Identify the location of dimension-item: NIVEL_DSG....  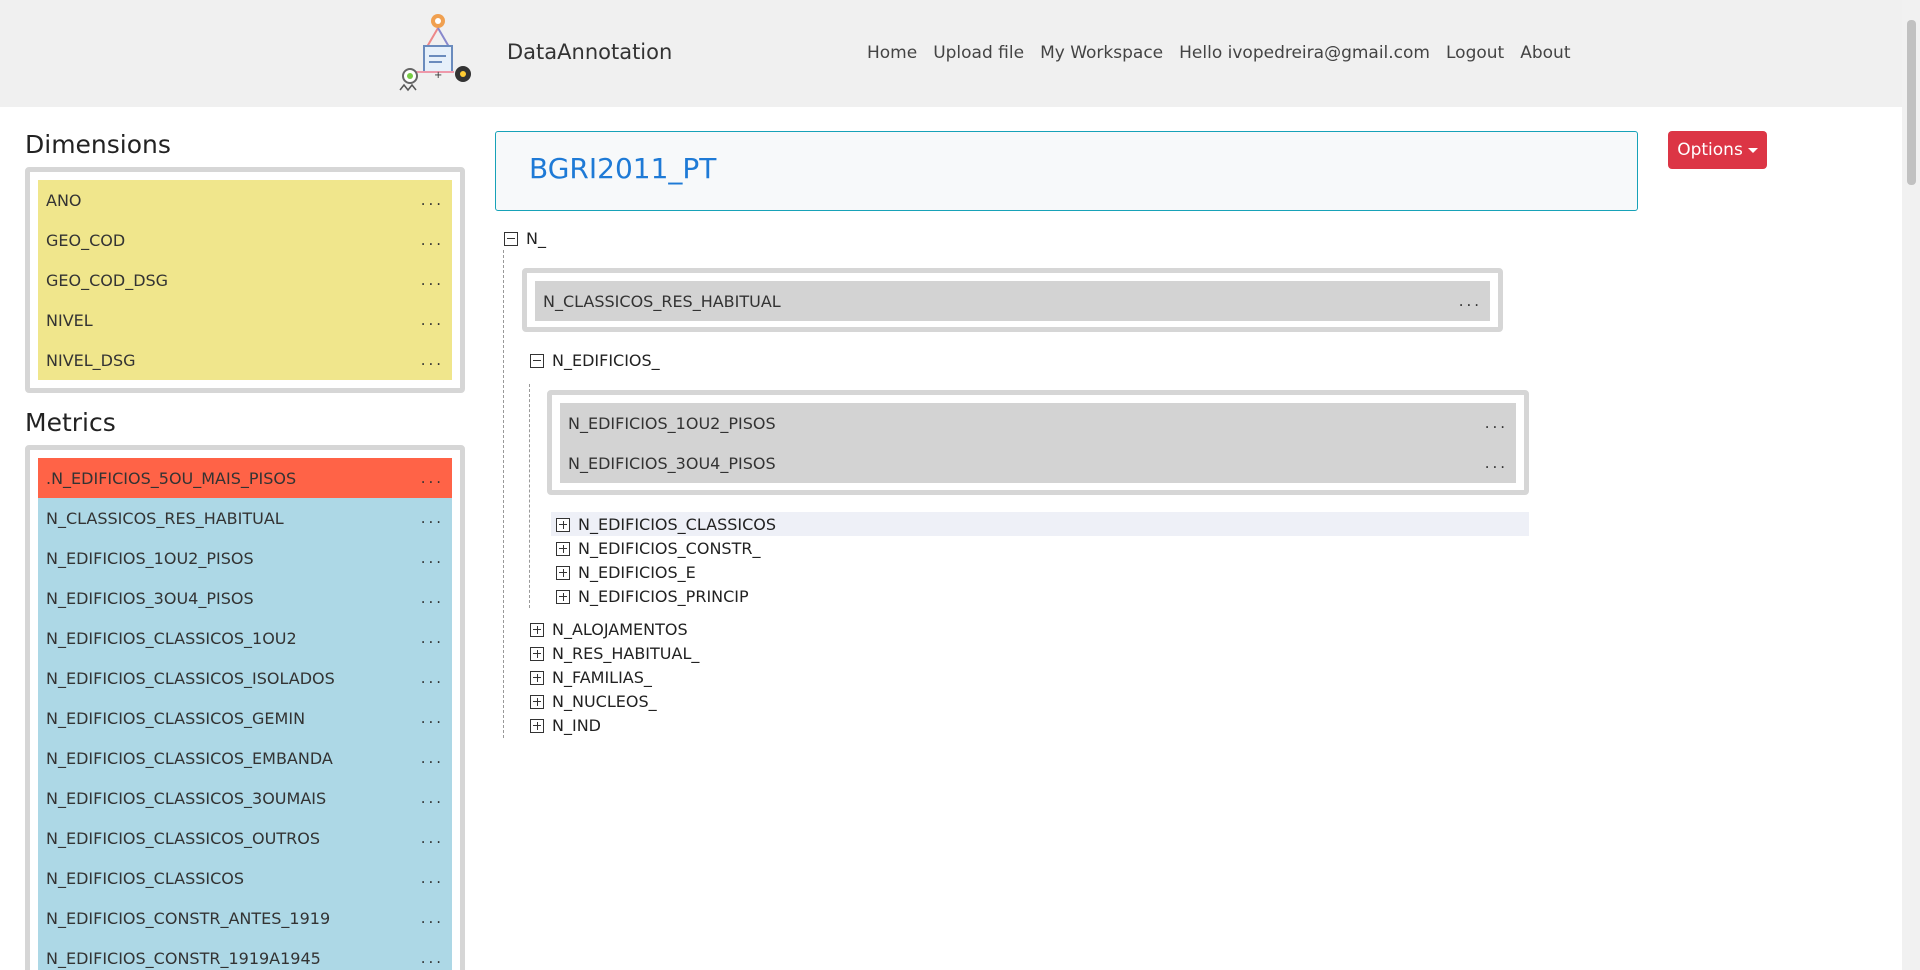
(245, 360).